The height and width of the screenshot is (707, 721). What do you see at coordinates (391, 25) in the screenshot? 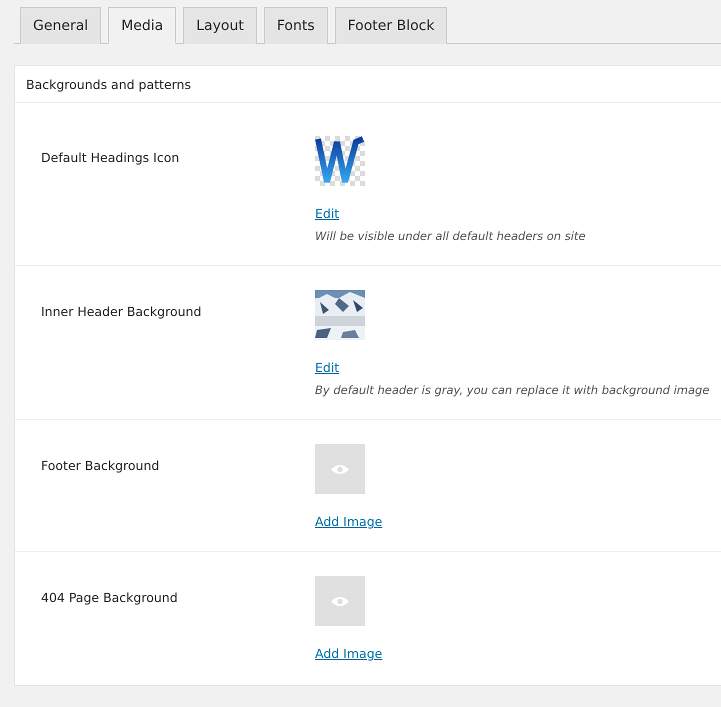
I see `tab: Footer Block` at bounding box center [391, 25].